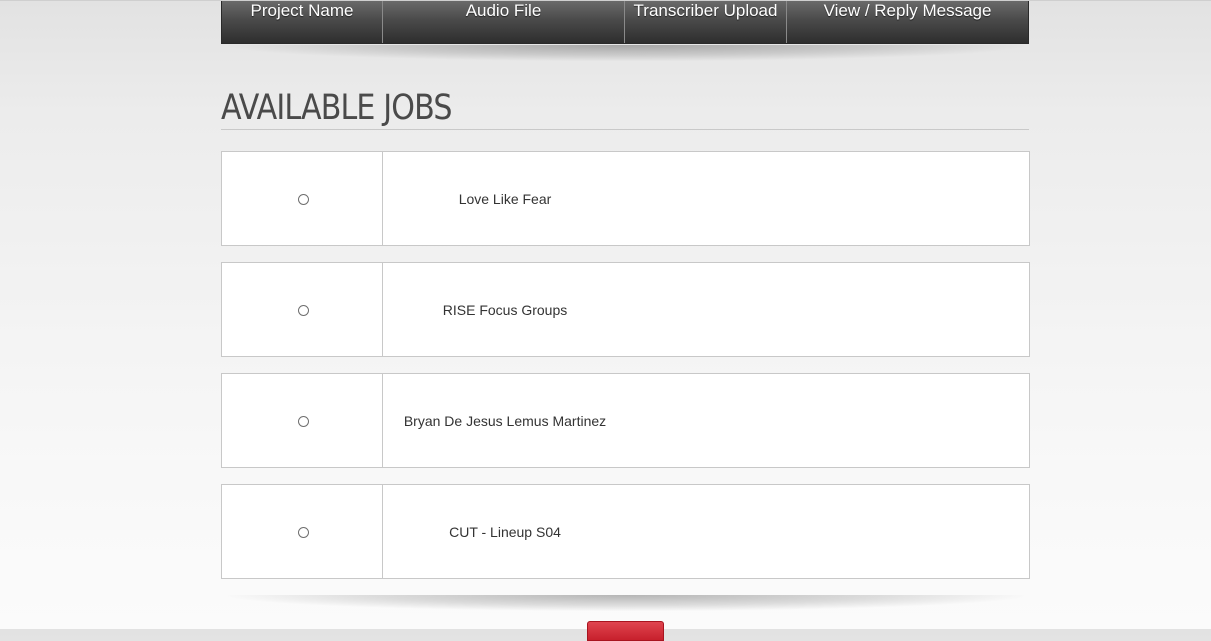 The image size is (1211, 641). Describe the element at coordinates (625, 309) in the screenshot. I see `job-row: RISE Focus Groups` at that location.